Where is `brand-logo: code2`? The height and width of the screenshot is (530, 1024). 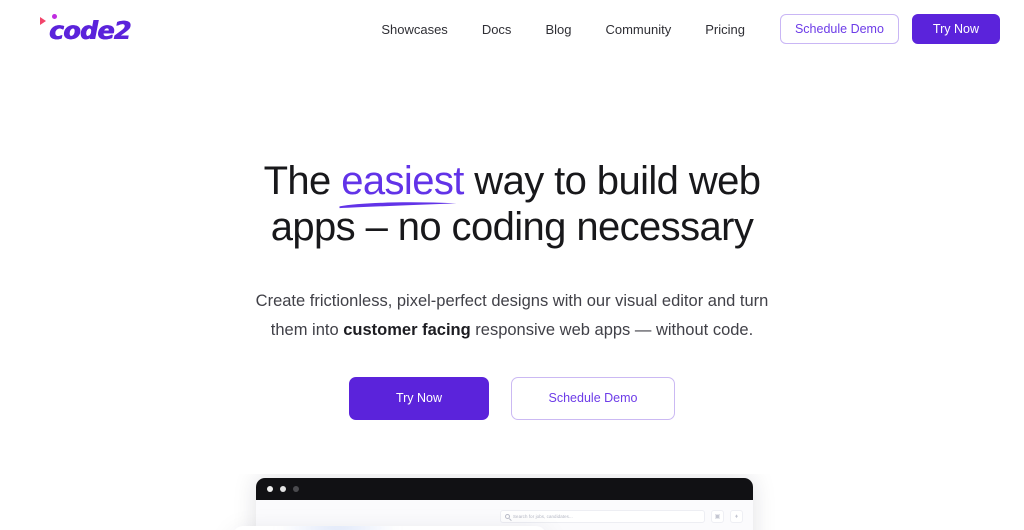 brand-logo: code2 is located at coordinates (105, 29).